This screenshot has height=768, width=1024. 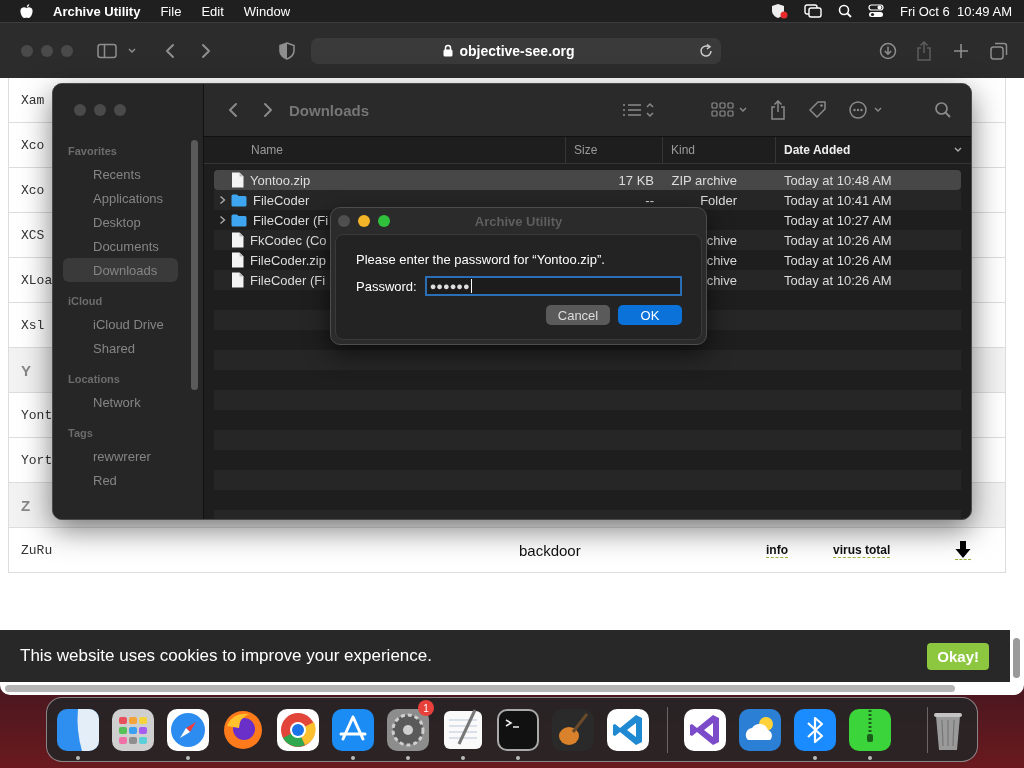 What do you see at coordinates (838, 200) in the screenshot?
I see `date-added: Today at 10:41 AM` at bounding box center [838, 200].